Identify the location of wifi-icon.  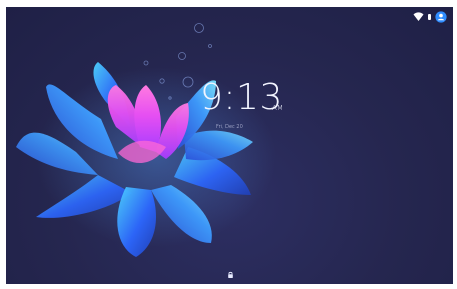
(418, 16).